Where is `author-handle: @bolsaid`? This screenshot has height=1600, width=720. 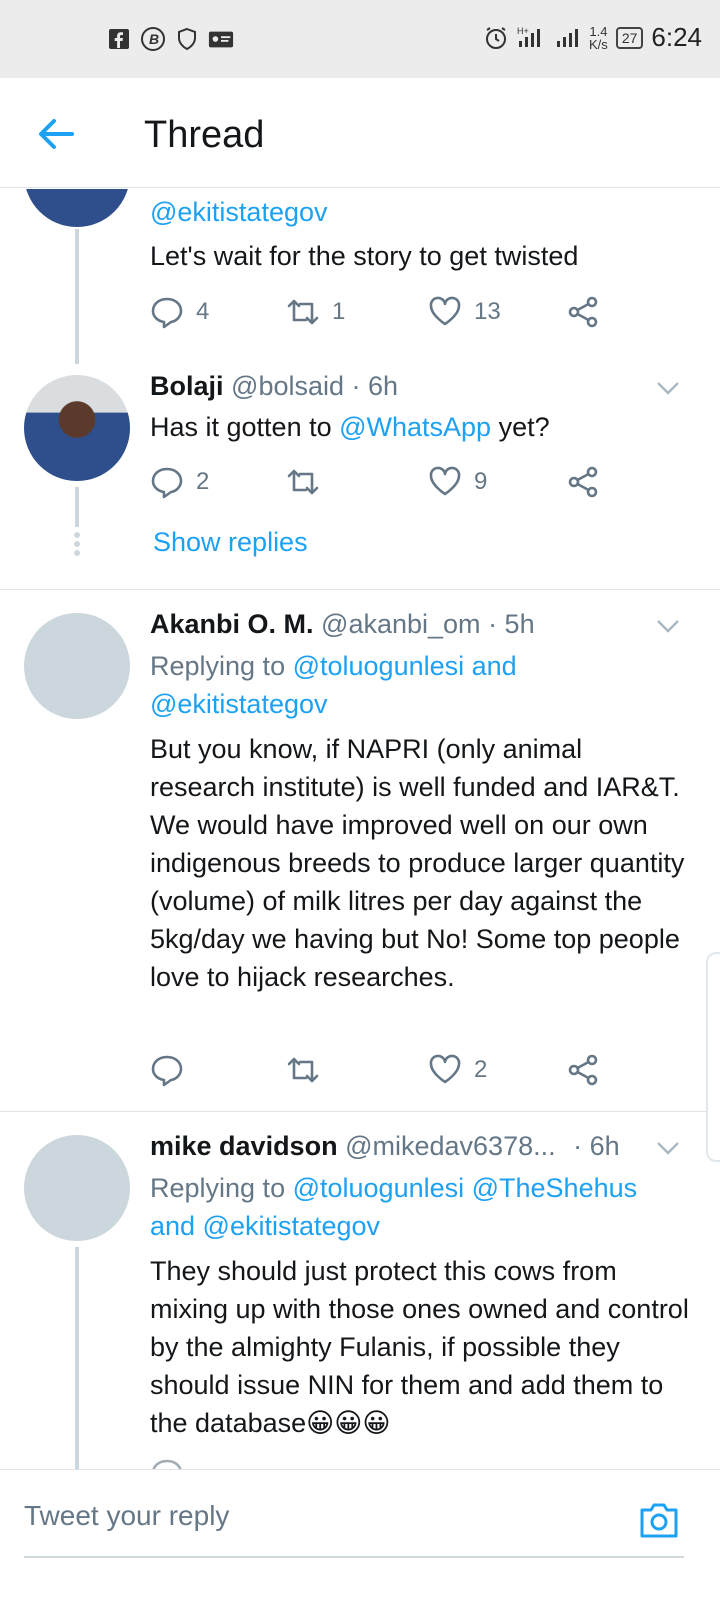 author-handle: @bolsaid is located at coordinates (287, 386).